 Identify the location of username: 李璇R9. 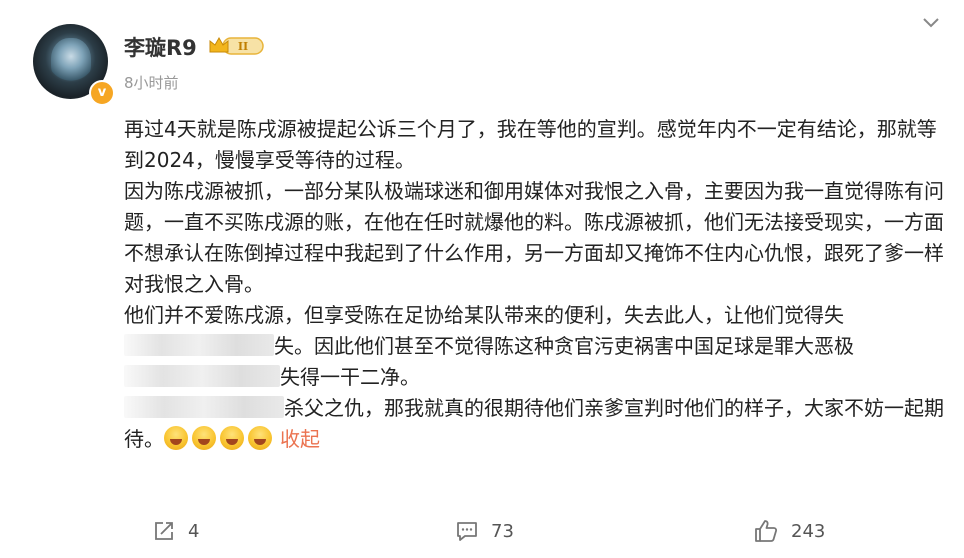
(160, 47).